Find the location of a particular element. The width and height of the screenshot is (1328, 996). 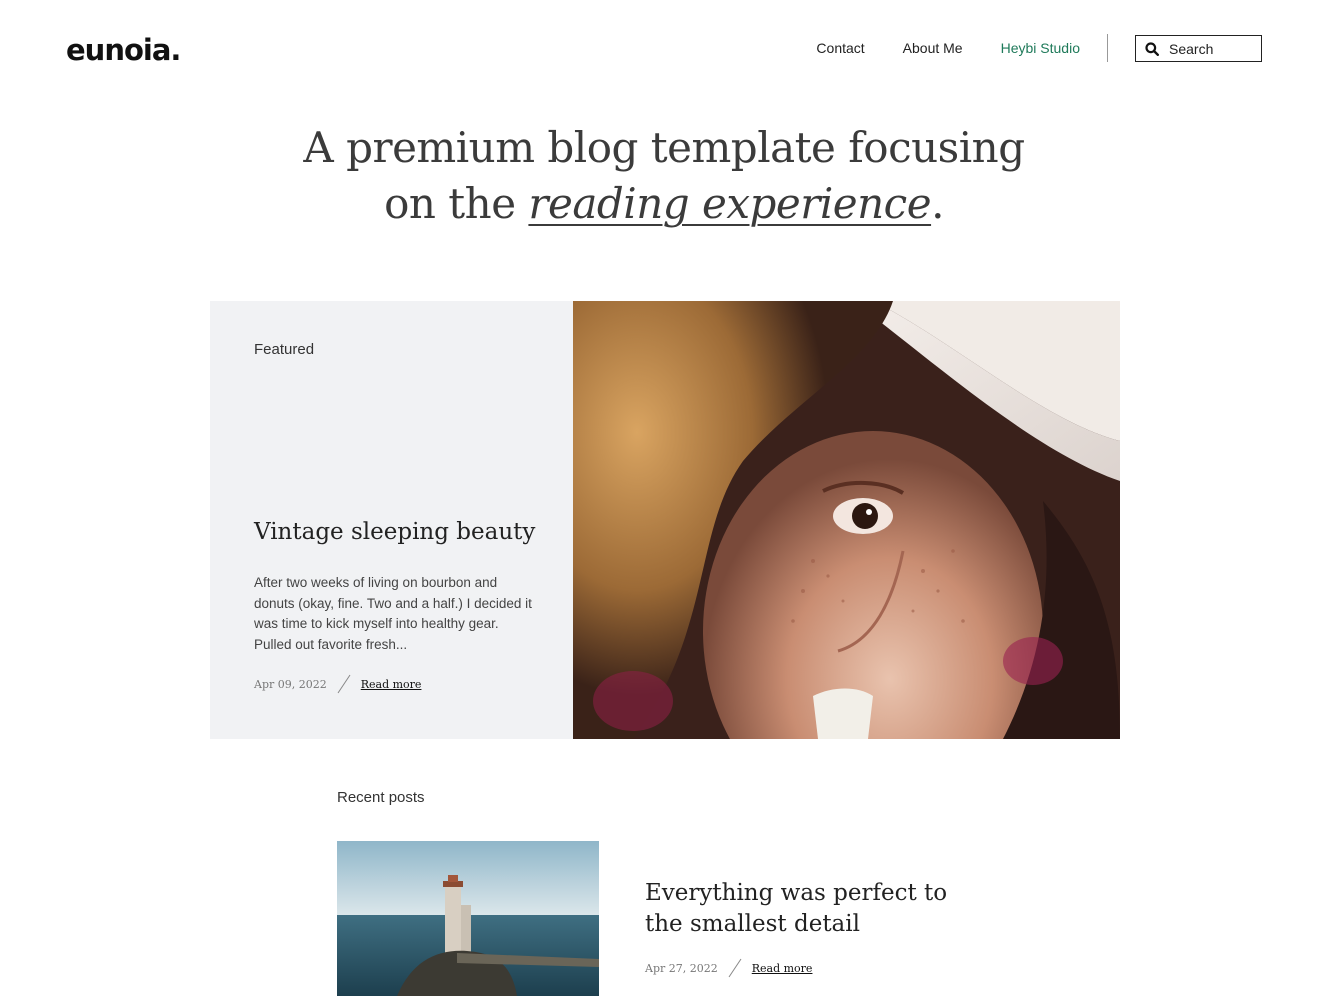

featured-meta: Apr 09, 2022 Read more is located at coordinates (337, 684).